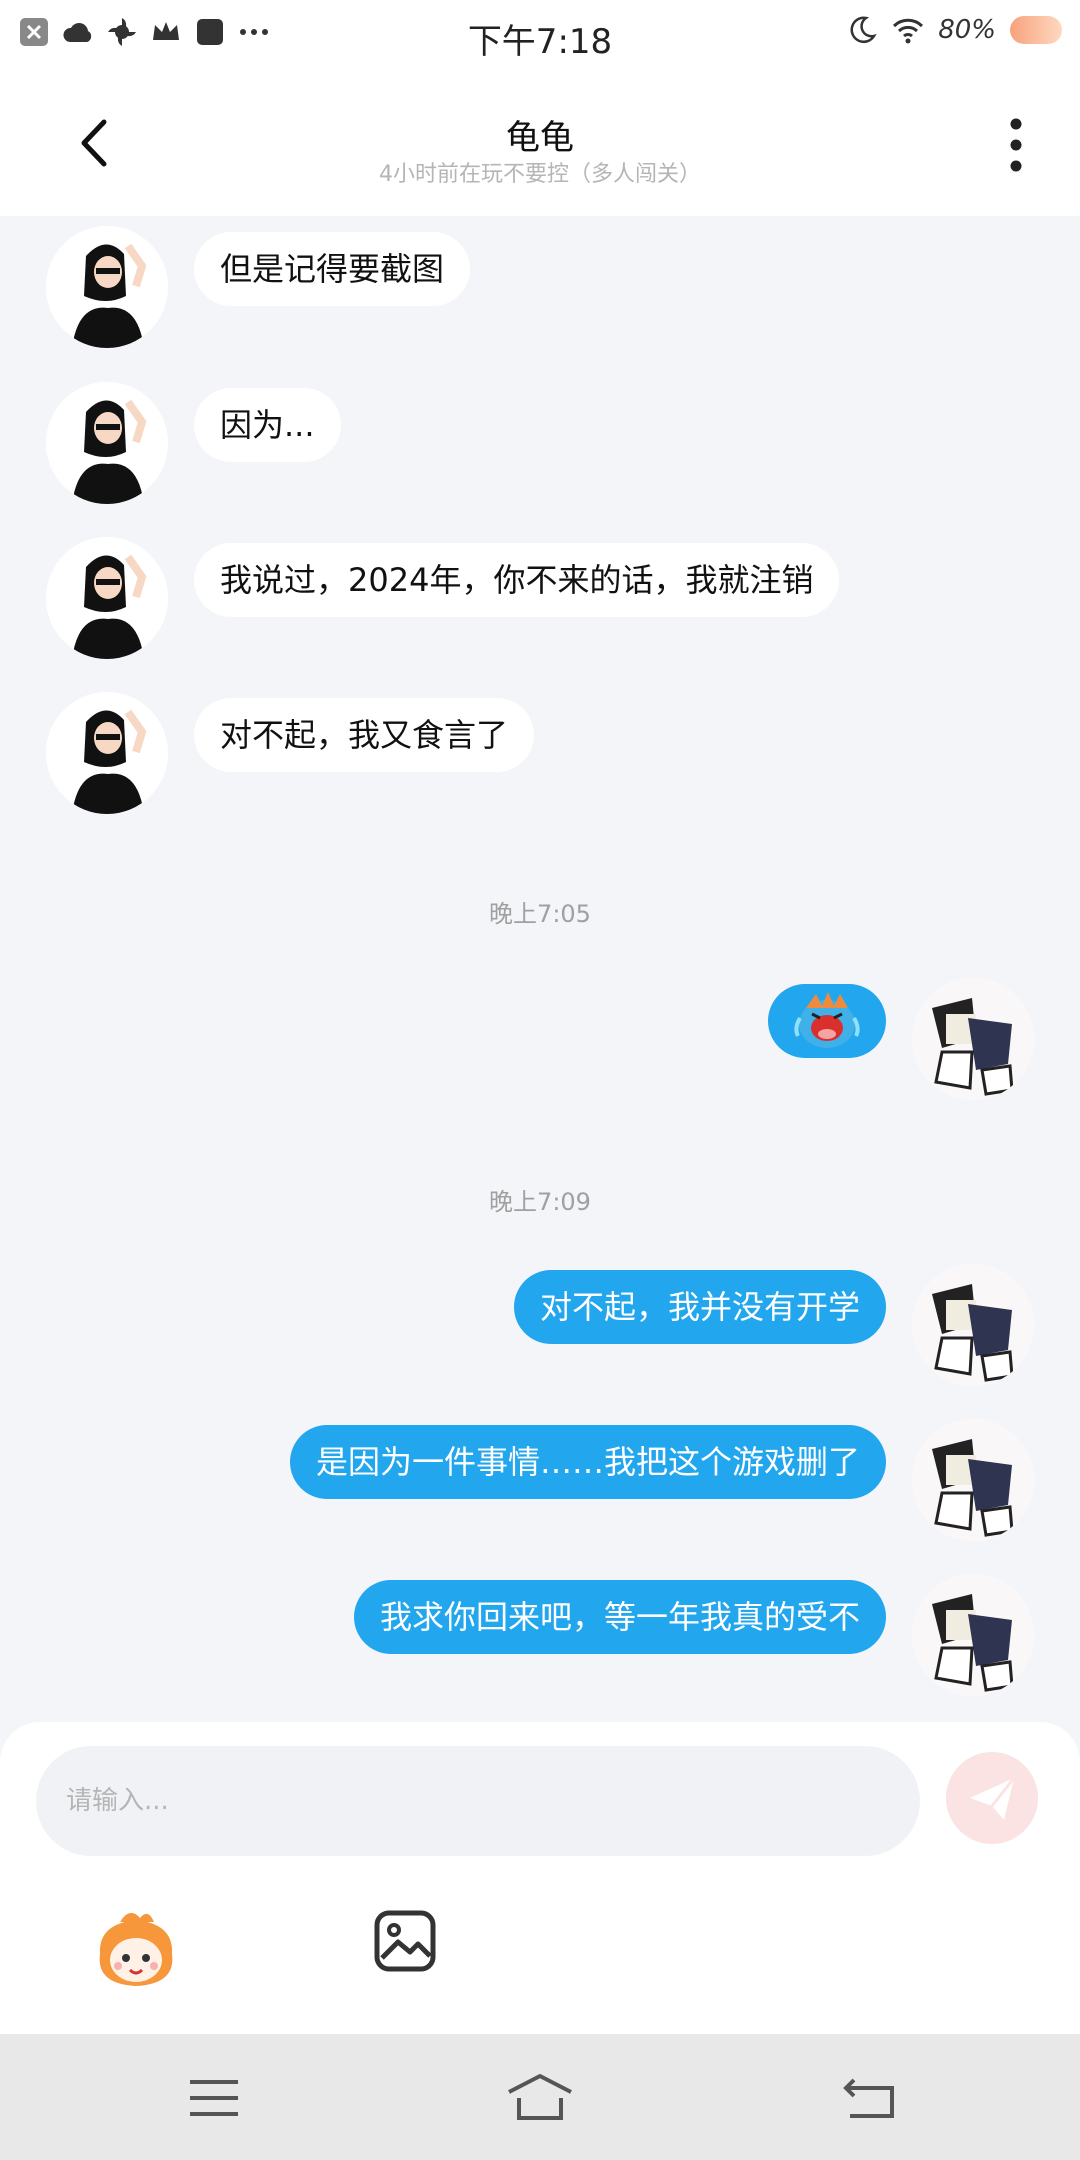  Describe the element at coordinates (699, 1307) in the screenshot. I see `outgoing-message-bubble: 对不起，我并没有开学` at that location.